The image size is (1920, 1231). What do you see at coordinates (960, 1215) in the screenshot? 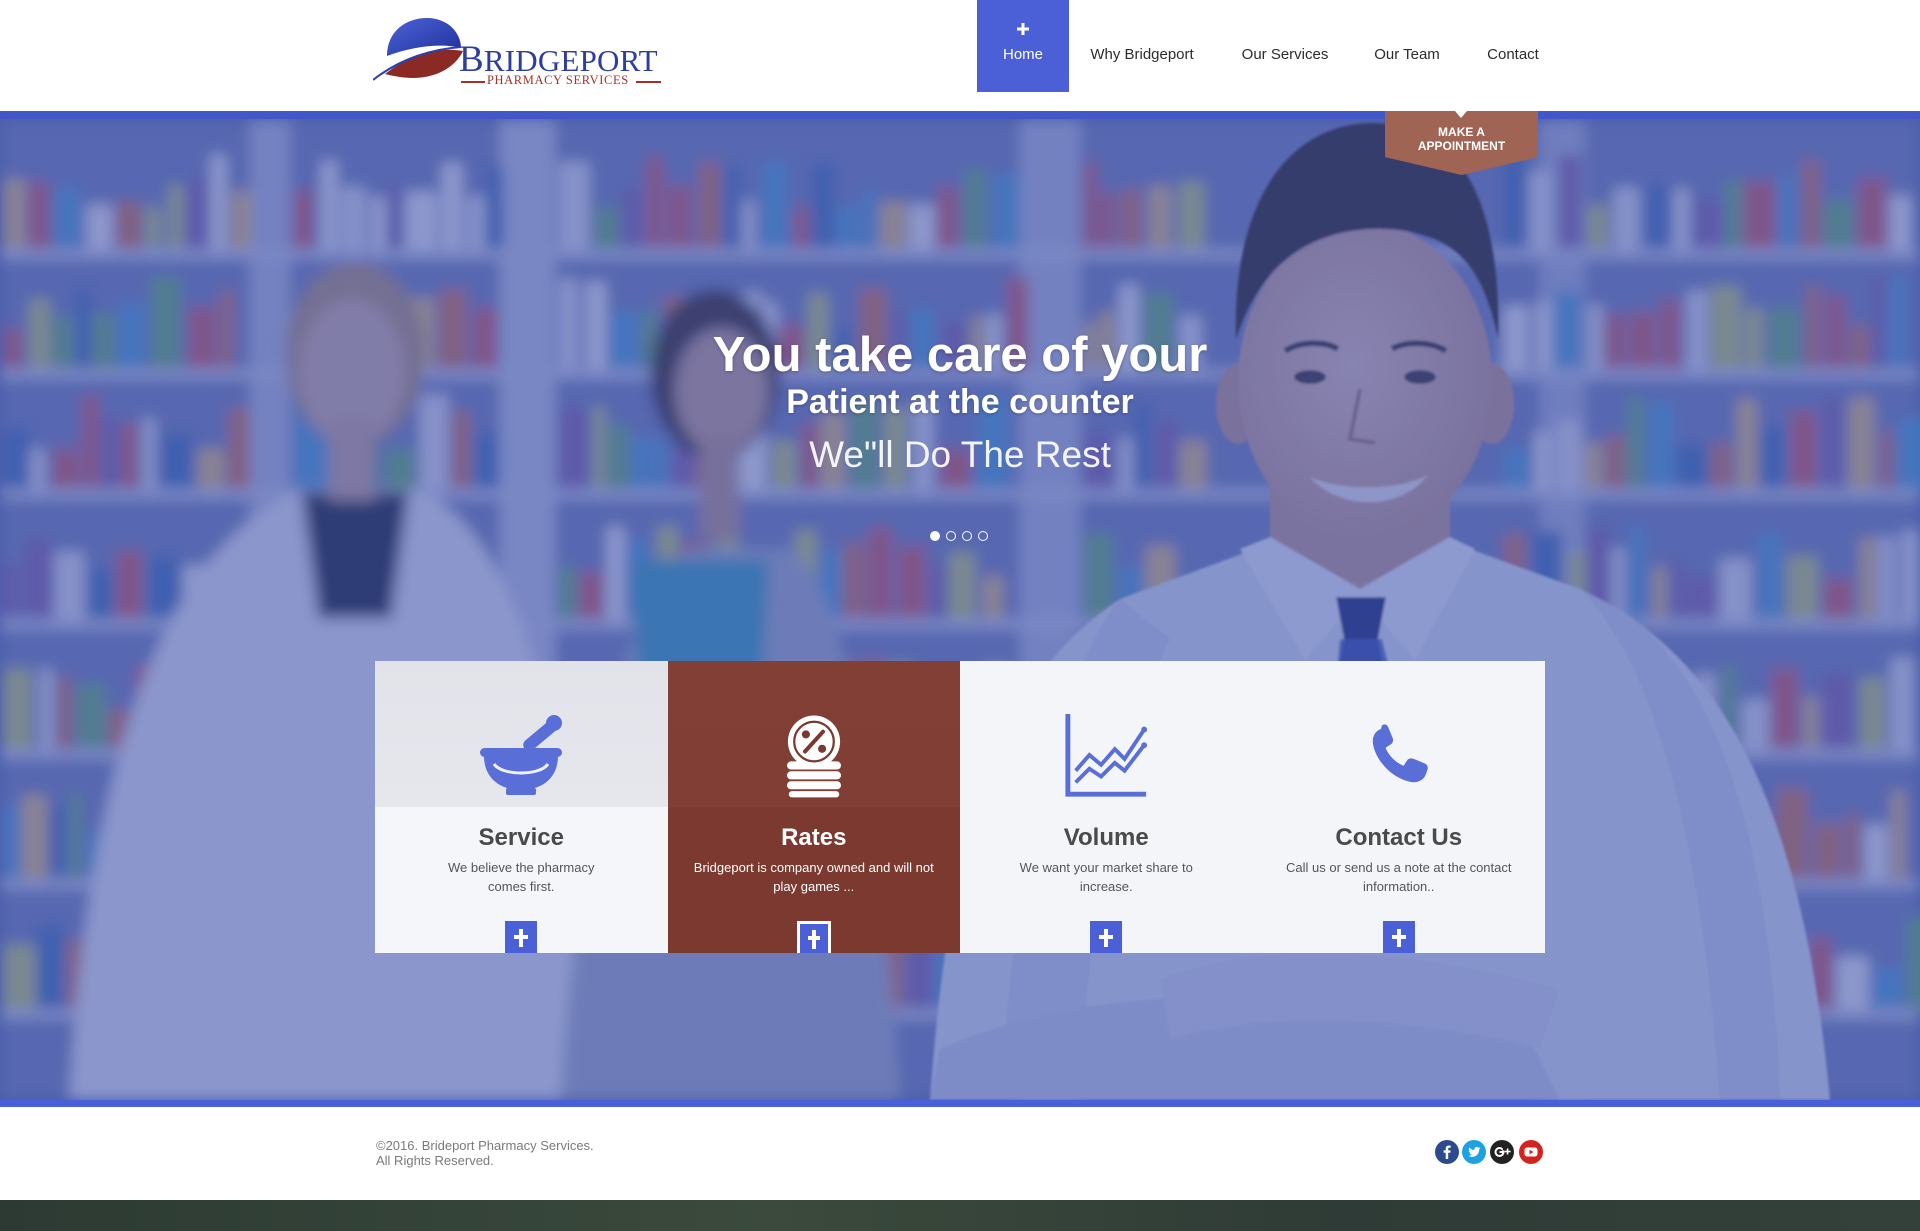
I see `page-bottom-strip` at bounding box center [960, 1215].